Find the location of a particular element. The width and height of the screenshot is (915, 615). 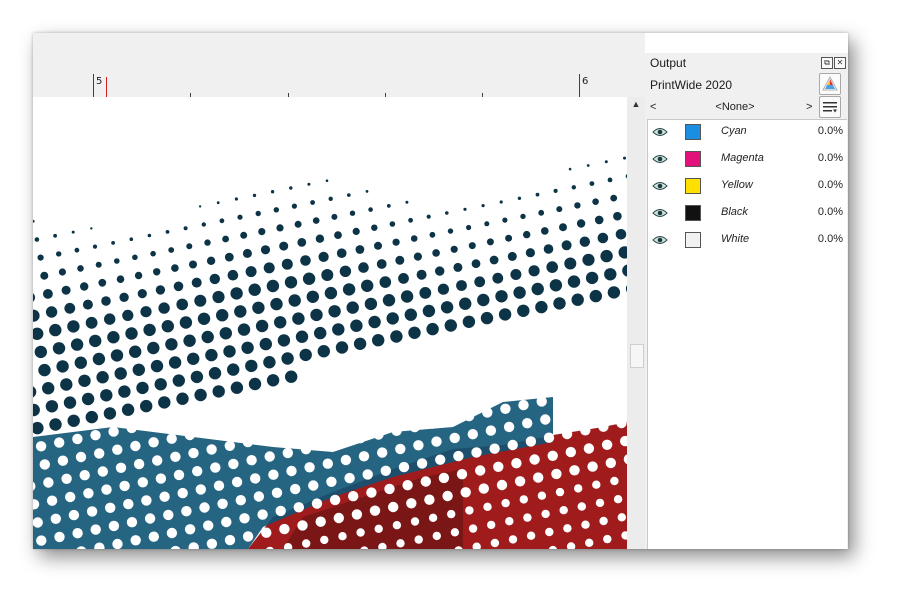

channel-row-yellow: Yellow 0.0% is located at coordinates (747, 187).